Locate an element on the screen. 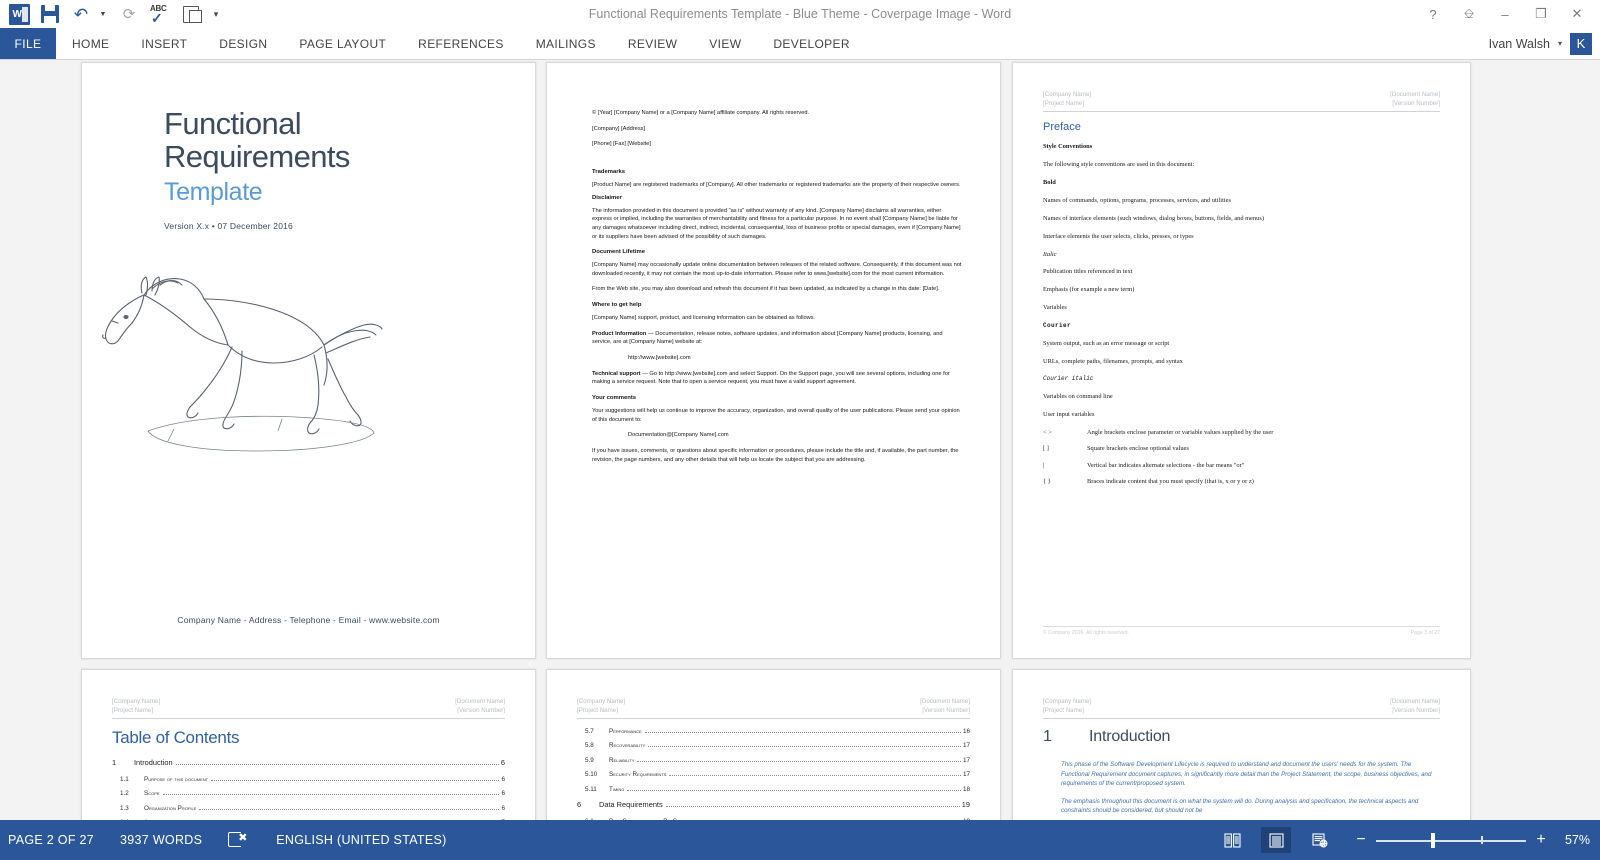  zoom-in-button: + is located at coordinates (1541, 840).